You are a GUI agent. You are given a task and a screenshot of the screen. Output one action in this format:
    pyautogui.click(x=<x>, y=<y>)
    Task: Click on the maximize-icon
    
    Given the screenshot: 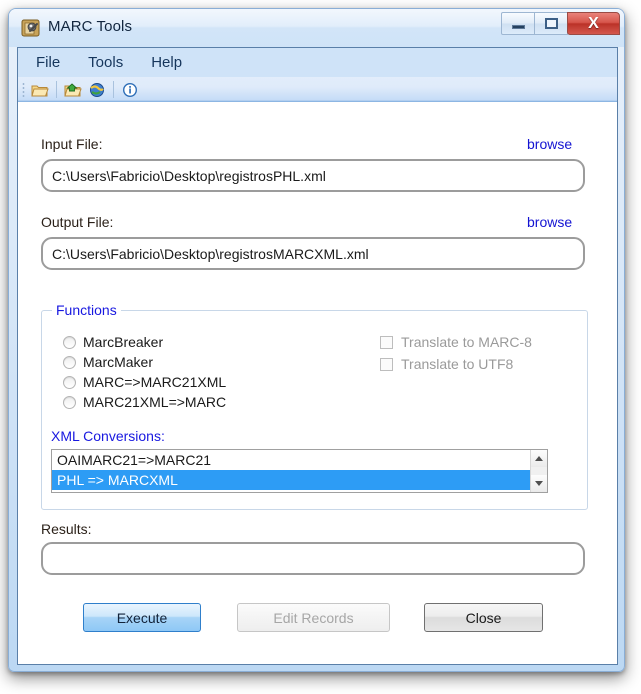 What is the action you would take?
    pyautogui.click(x=551, y=23)
    